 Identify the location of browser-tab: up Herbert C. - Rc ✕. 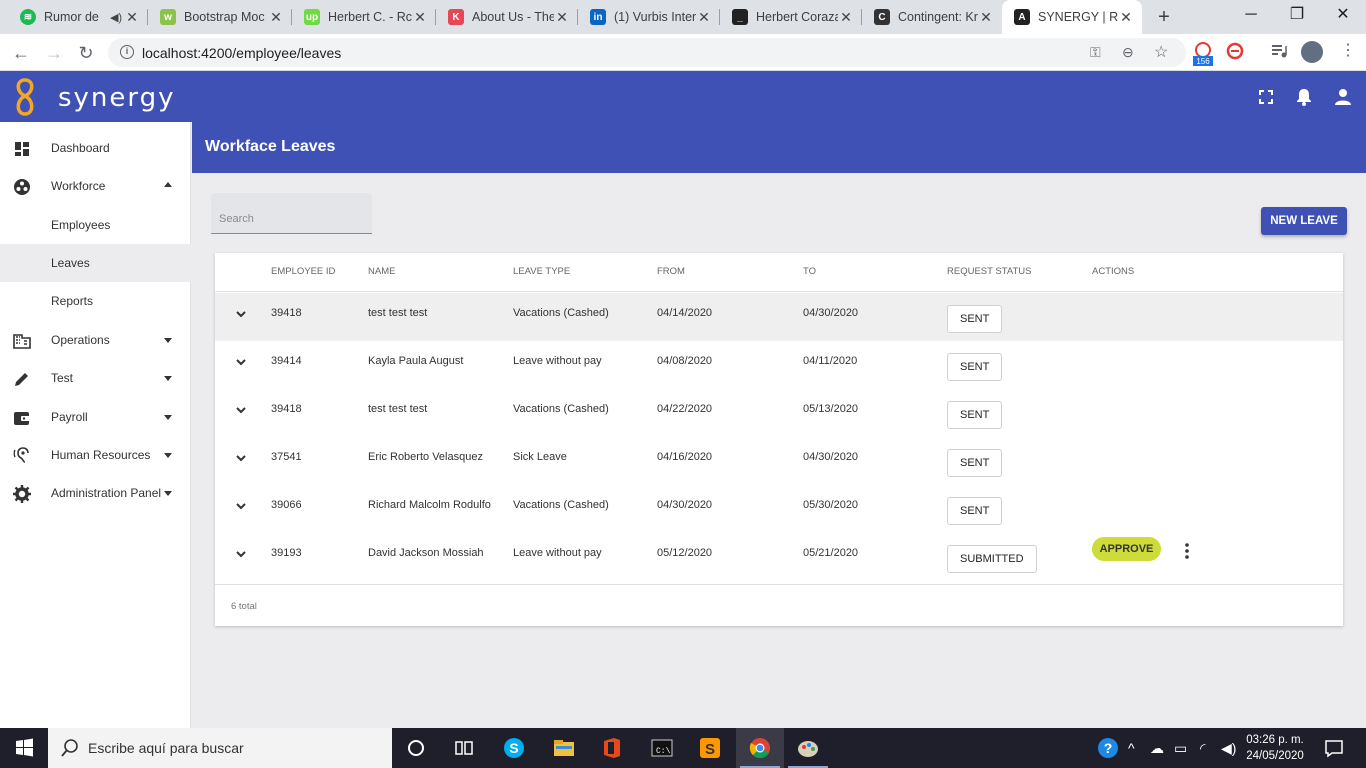
(364, 17).